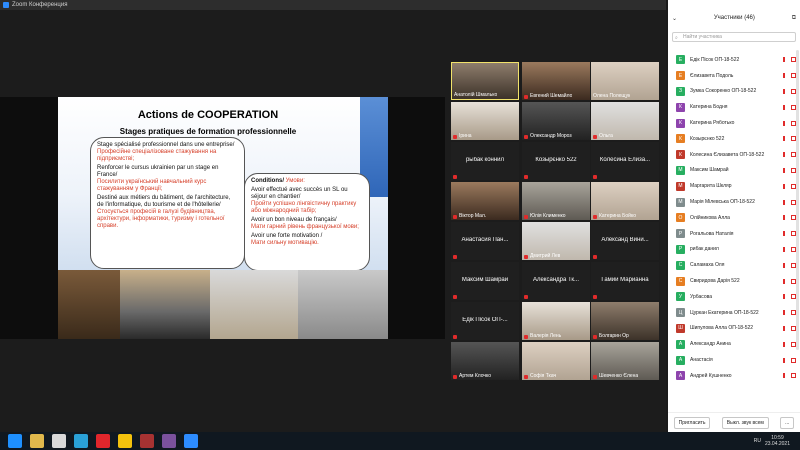 The image size is (800, 450). Describe the element at coordinates (680, 60) in the screenshot. I see `avatar: Е` at that location.